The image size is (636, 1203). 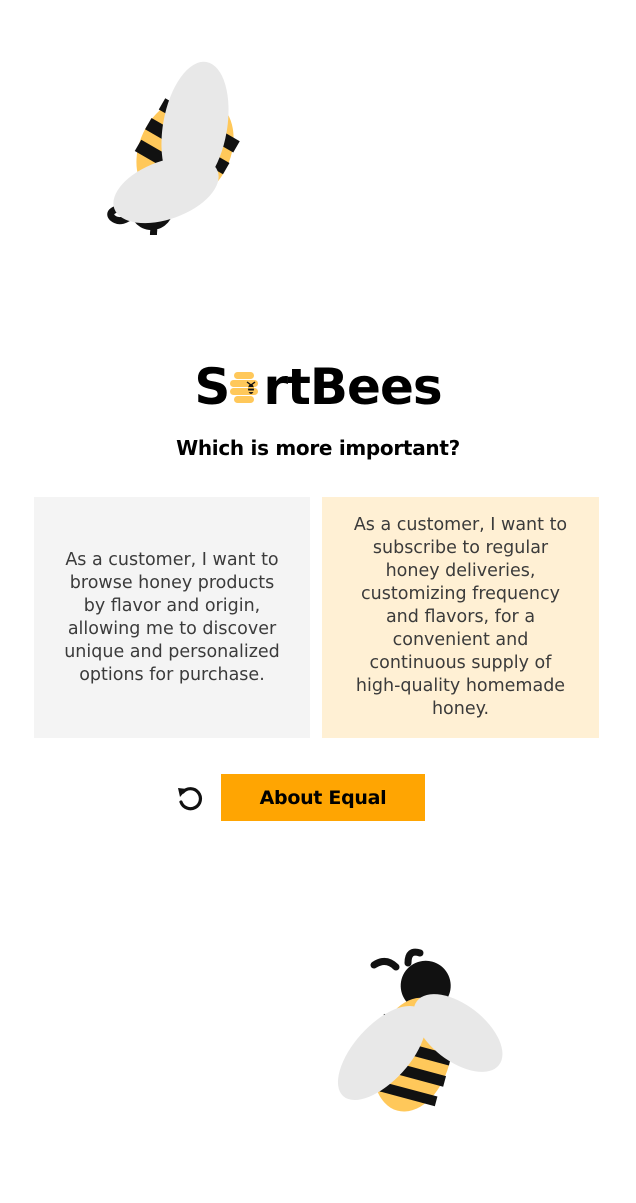 I want to click on undo-button, so click(x=190, y=798).